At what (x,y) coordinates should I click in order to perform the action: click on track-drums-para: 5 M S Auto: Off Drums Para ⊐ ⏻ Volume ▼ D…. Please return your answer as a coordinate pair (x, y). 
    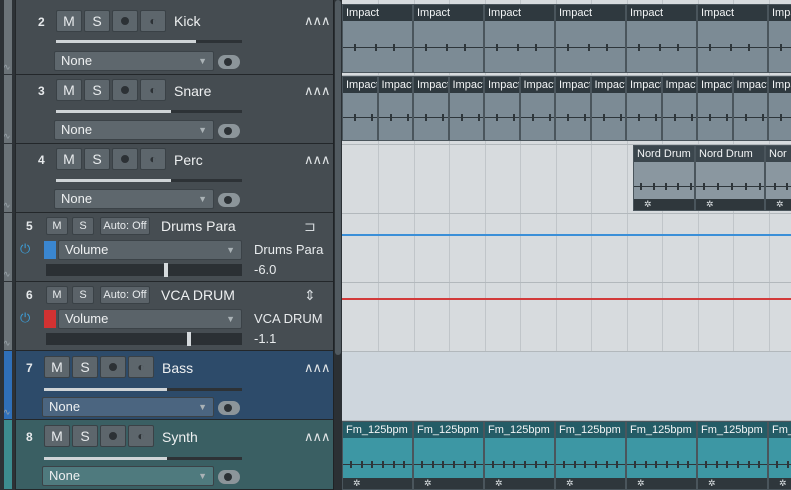
    Looking at the image, I should click on (168, 247).